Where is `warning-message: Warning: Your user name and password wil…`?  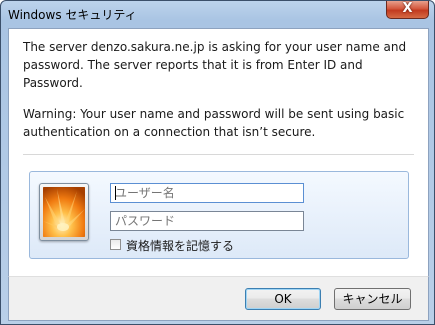
warning-message: Warning: Your user name and password wil… is located at coordinates (214, 123).